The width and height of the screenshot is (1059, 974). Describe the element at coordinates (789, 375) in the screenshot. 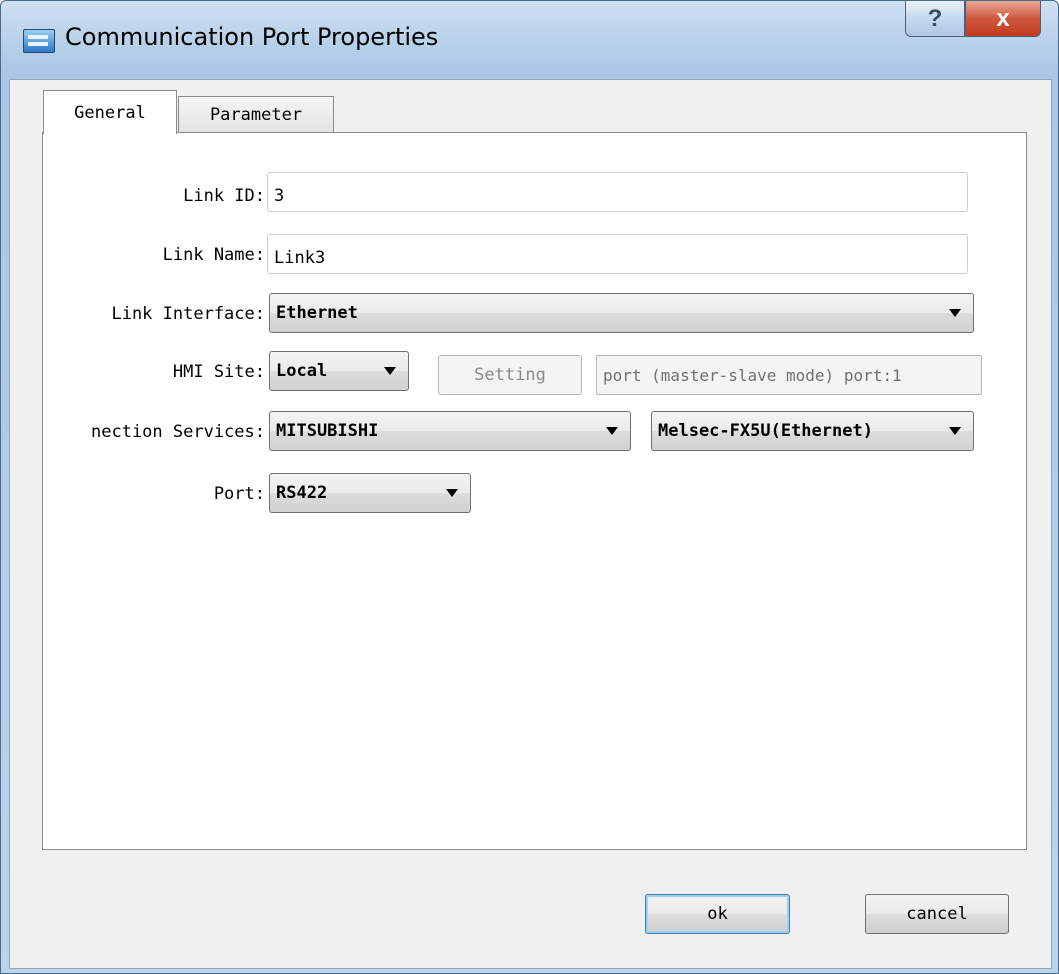

I see `port-info-field: port (master-slave mode) port:1` at that location.